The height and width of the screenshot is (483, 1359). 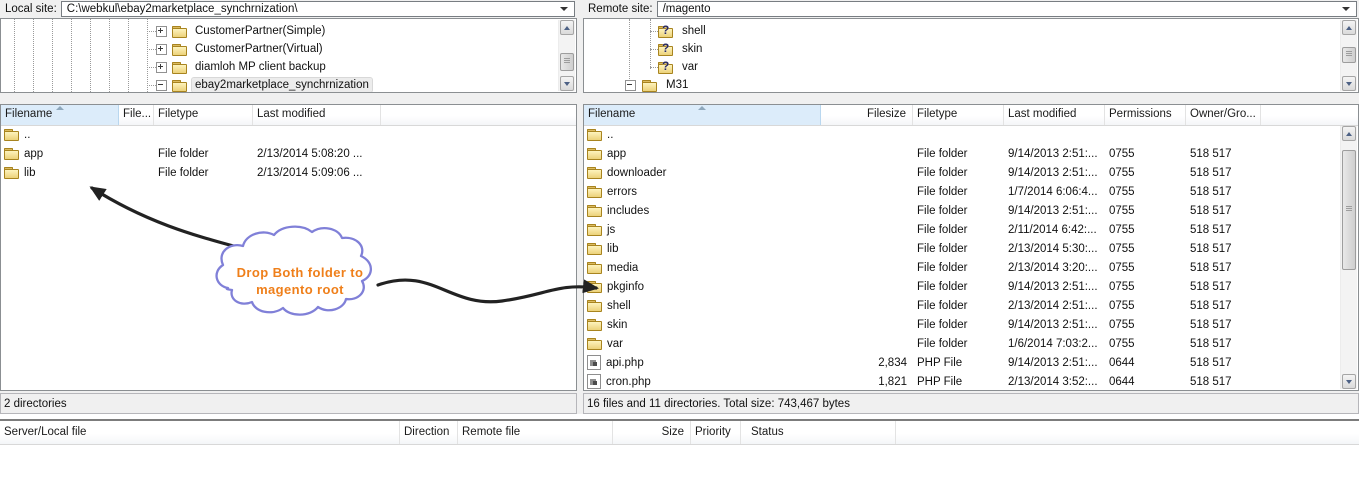 I want to click on column-header-direction: Direction, so click(x=429, y=432).